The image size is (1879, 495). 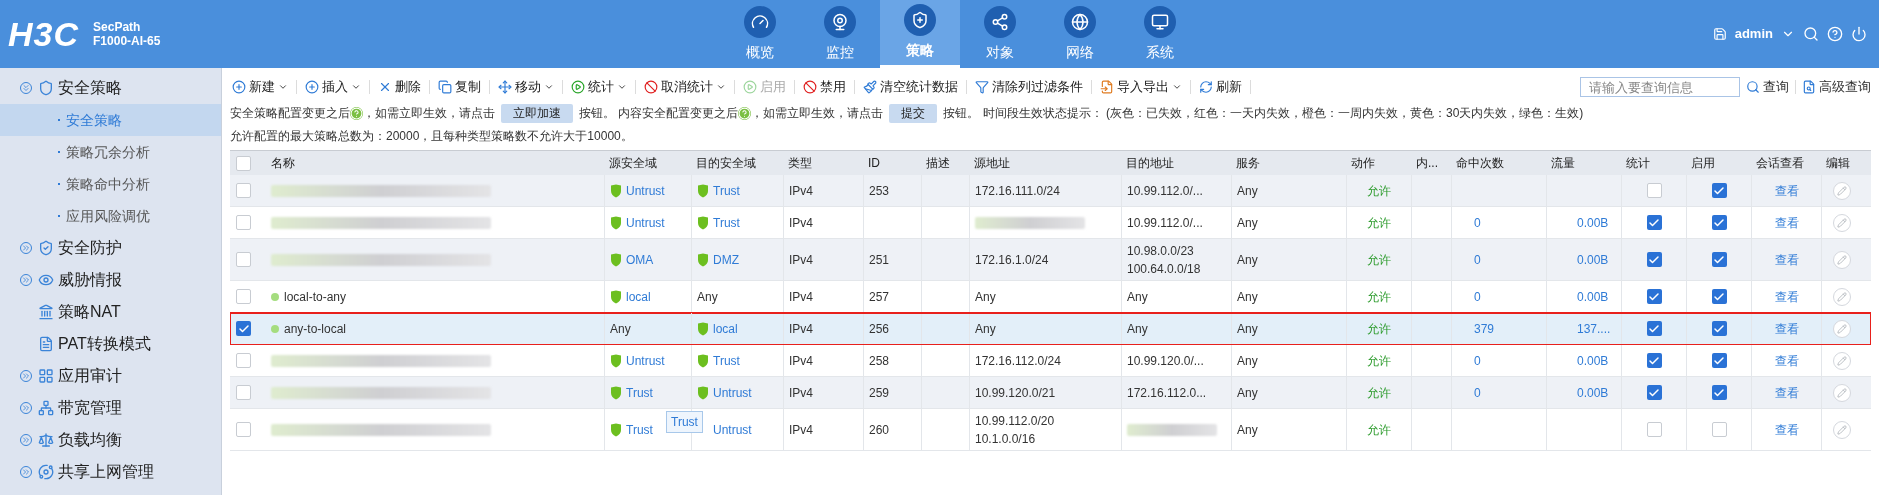 I want to click on table-row: Trust Untrust Trust IPv4 260 10.99.112.0/20 10.1.0.0/16 Any 允许 查看, so click(x=1050, y=430).